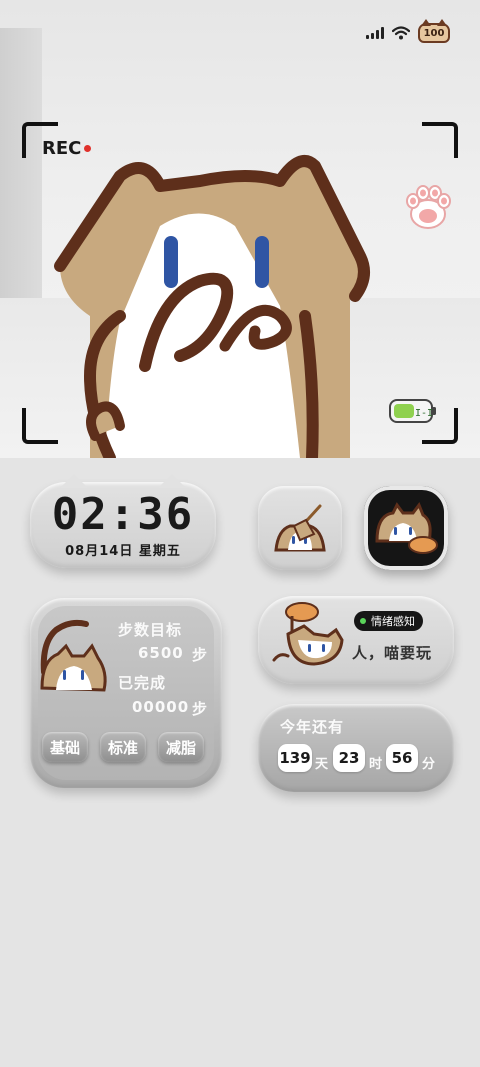 This screenshot has height=1067, width=480. Describe the element at coordinates (440, 140) in the screenshot. I see `viewfinder-corner-tr` at that location.